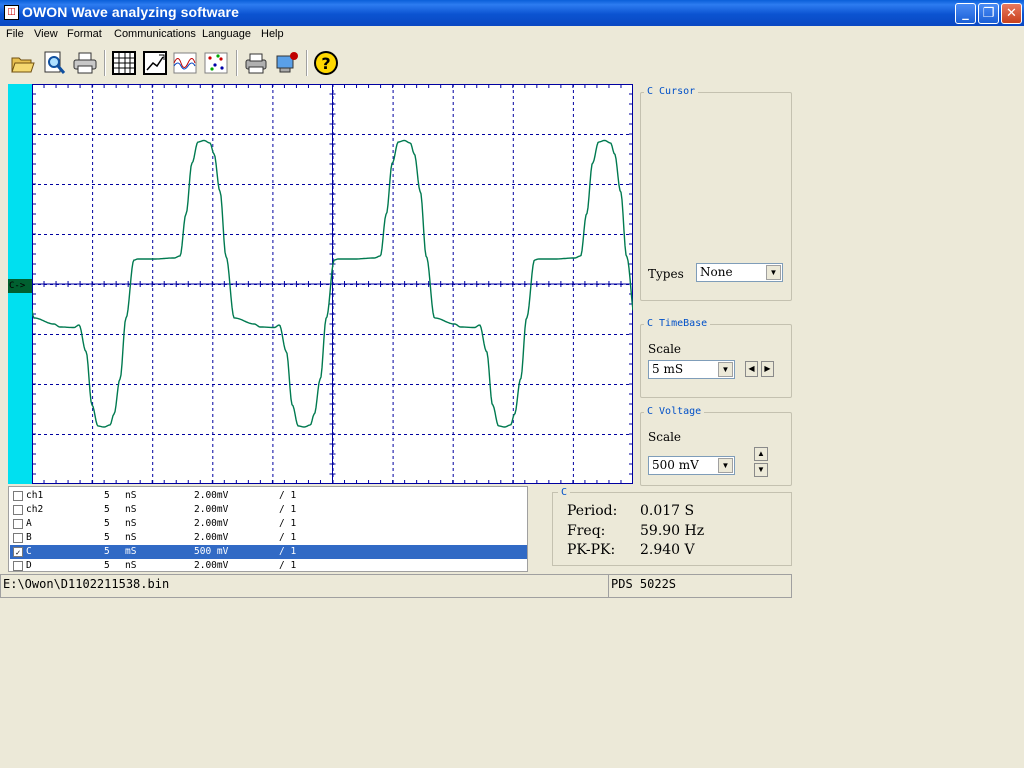 This screenshot has height=768, width=1024. I want to click on channel-row-b: B 5 nS 2.00mV / 1, so click(268, 538).